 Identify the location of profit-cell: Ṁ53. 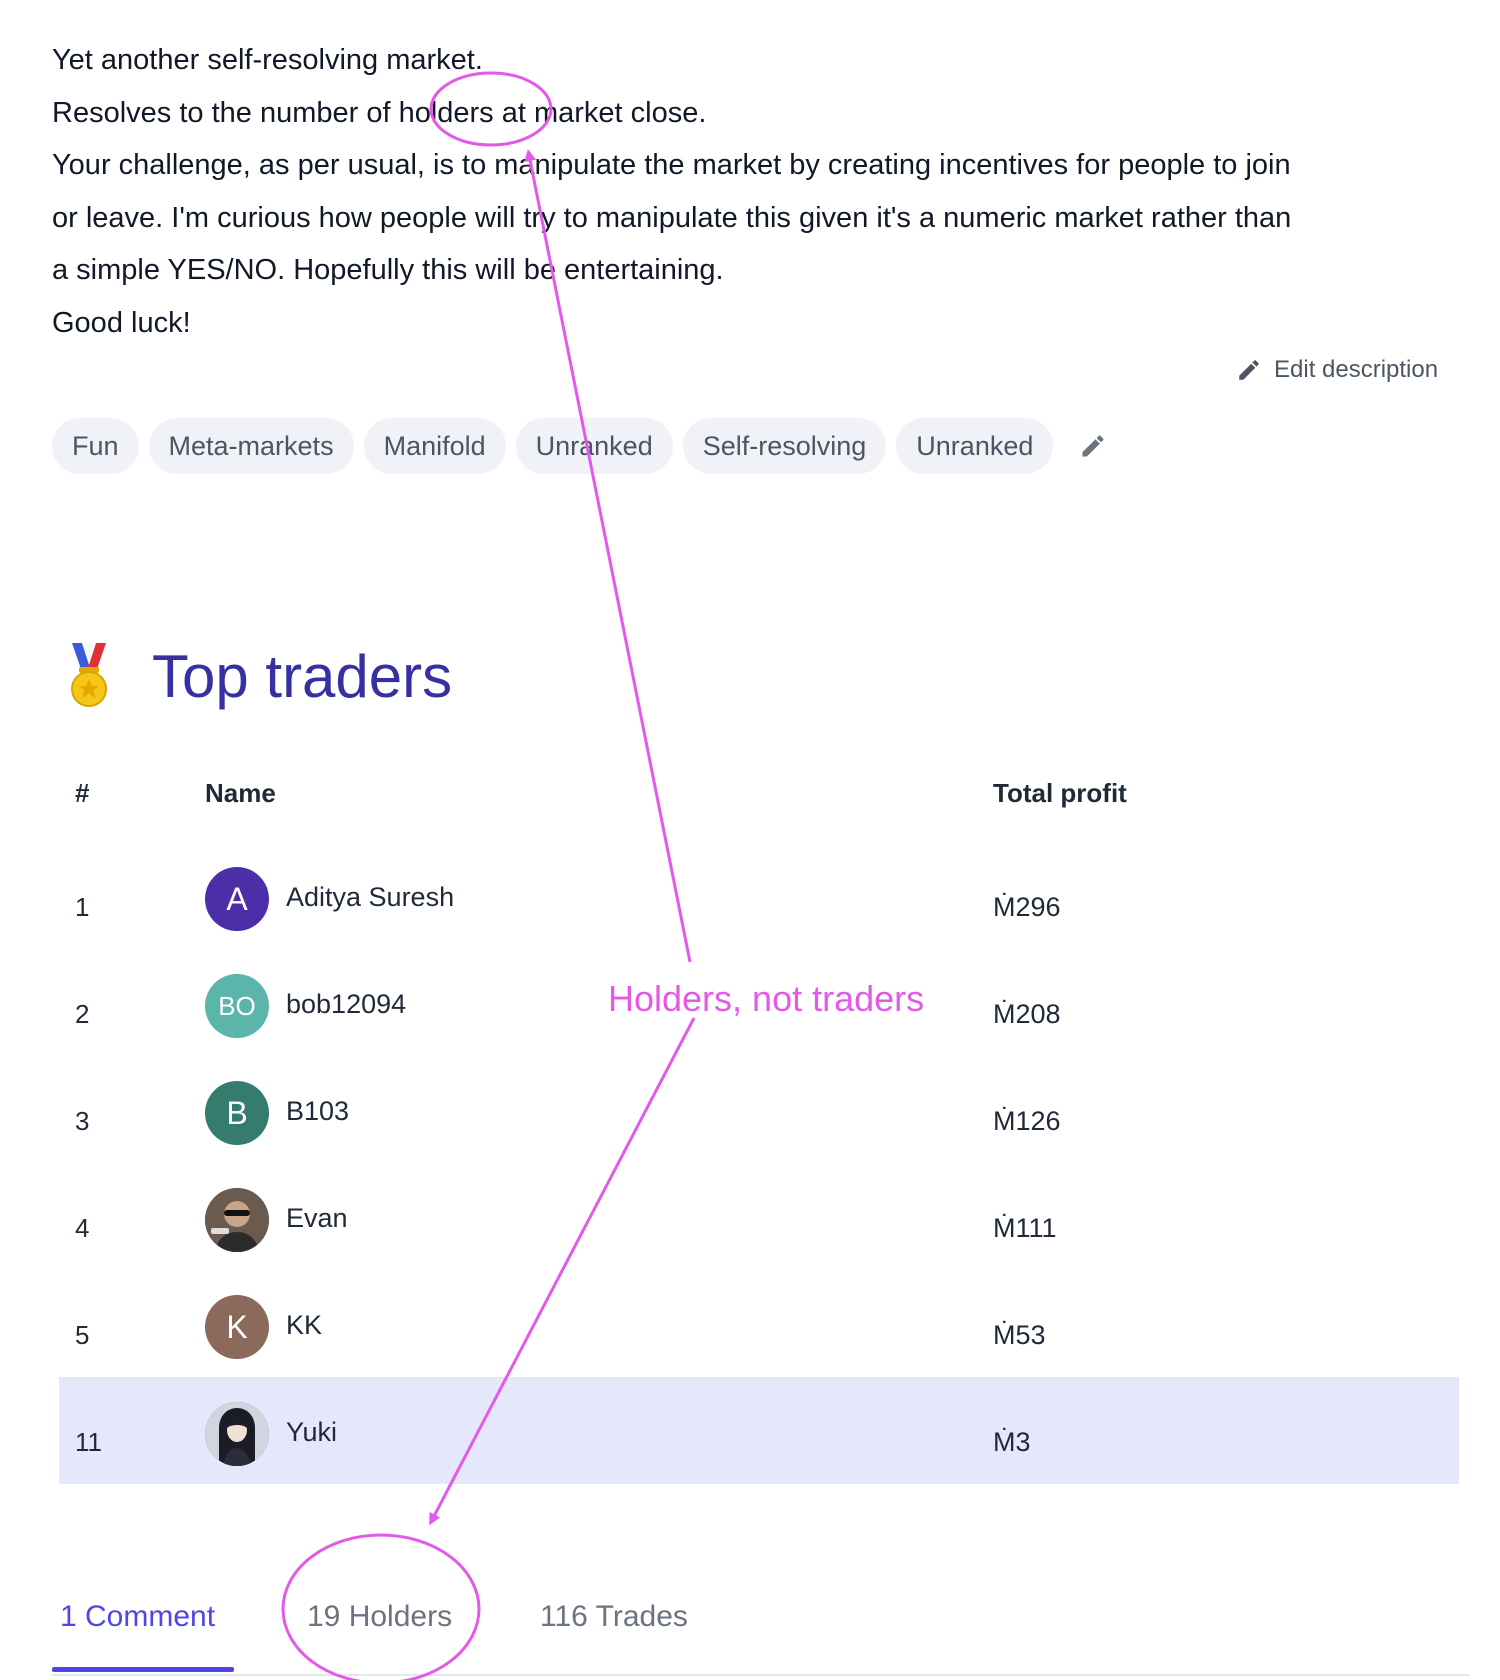
(1019, 1335).